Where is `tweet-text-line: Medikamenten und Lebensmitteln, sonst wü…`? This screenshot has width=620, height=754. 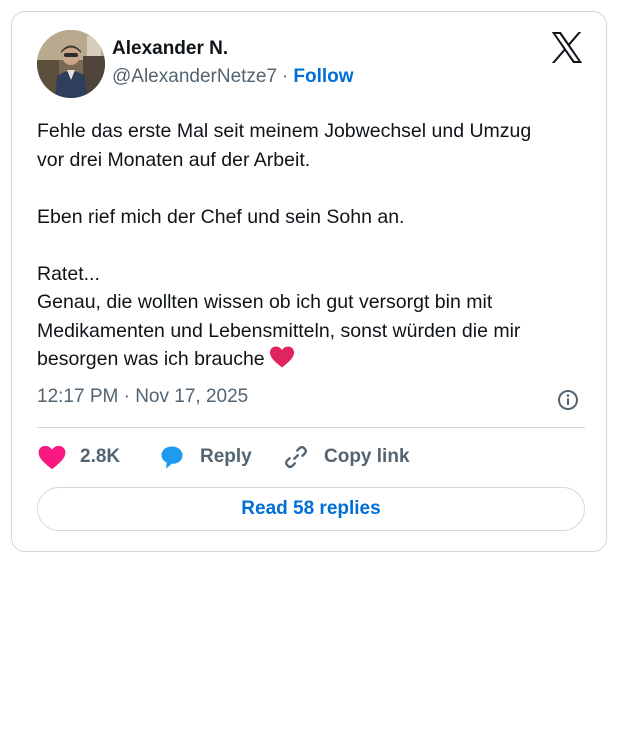 tweet-text-line: Medikamenten und Lebensmitteln, sonst wü… is located at coordinates (279, 330).